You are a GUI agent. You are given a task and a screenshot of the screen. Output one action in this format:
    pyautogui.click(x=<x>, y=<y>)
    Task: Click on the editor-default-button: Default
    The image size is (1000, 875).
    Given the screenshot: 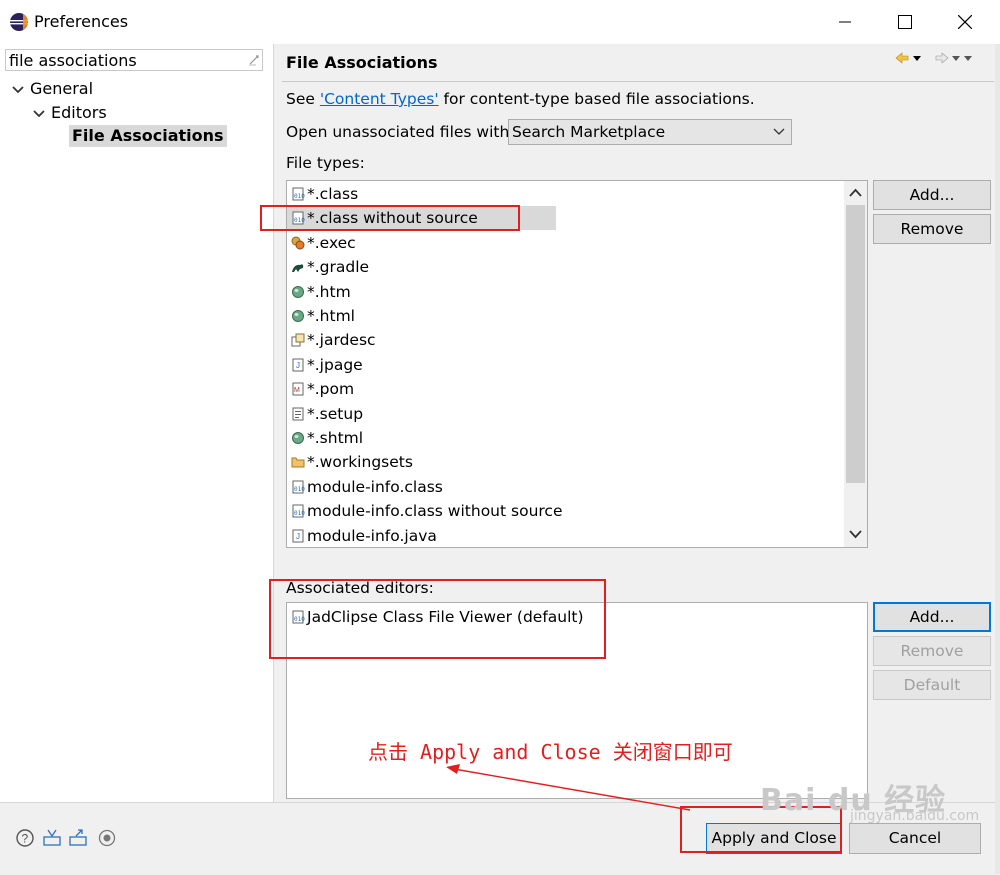 What is the action you would take?
    pyautogui.click(x=932, y=685)
    